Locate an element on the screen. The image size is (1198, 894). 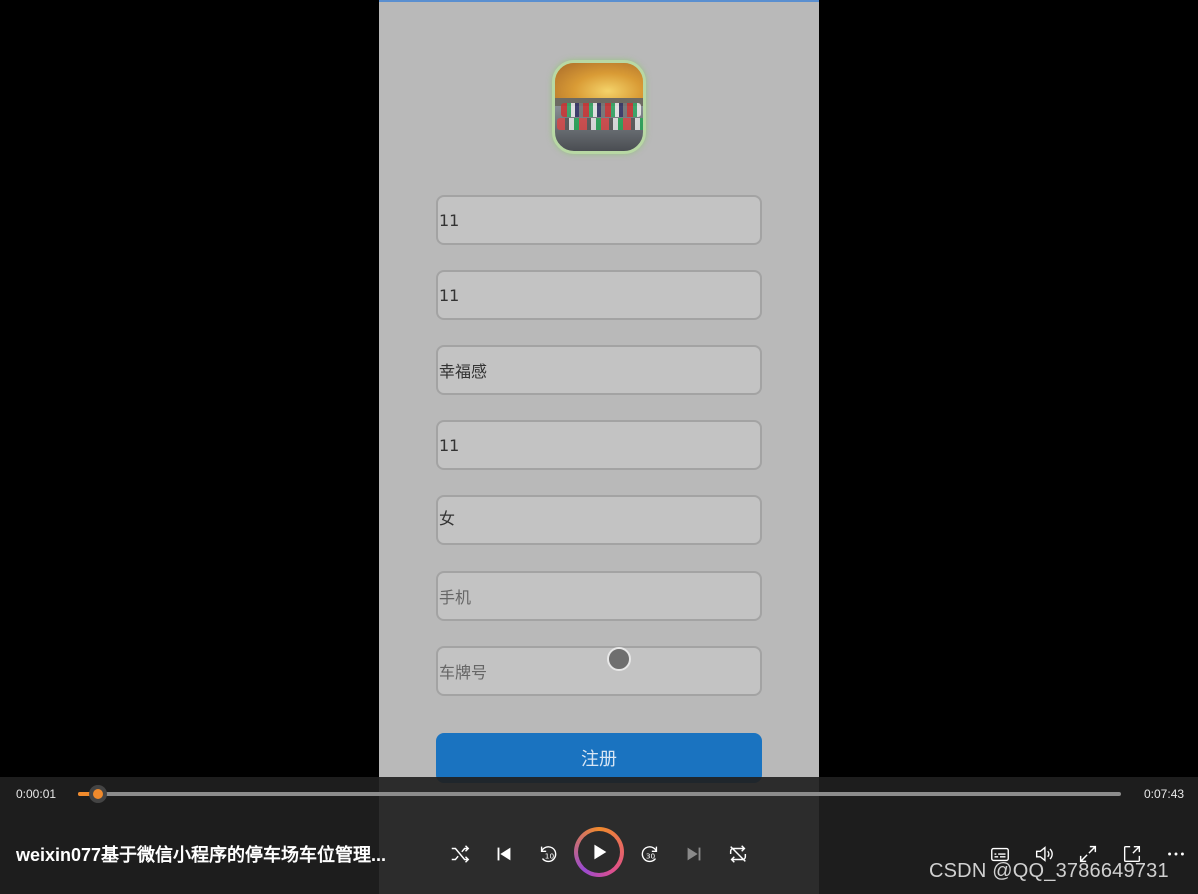
register-button: 注册 is located at coordinates (599, 758).